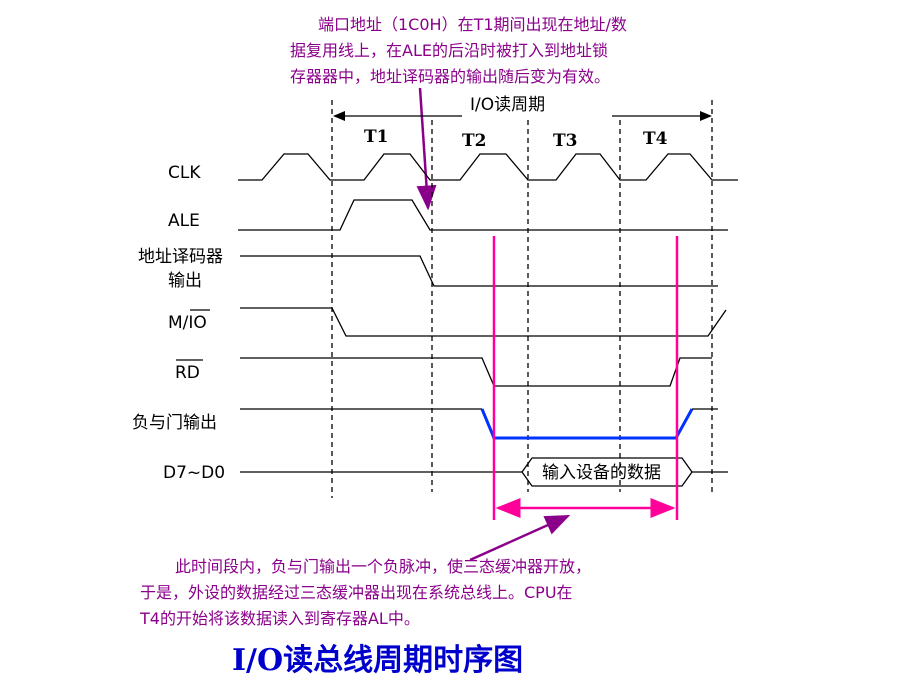 The image size is (905, 695). What do you see at coordinates (565, 141) in the screenshot?
I see `t-state-t3: T3` at bounding box center [565, 141].